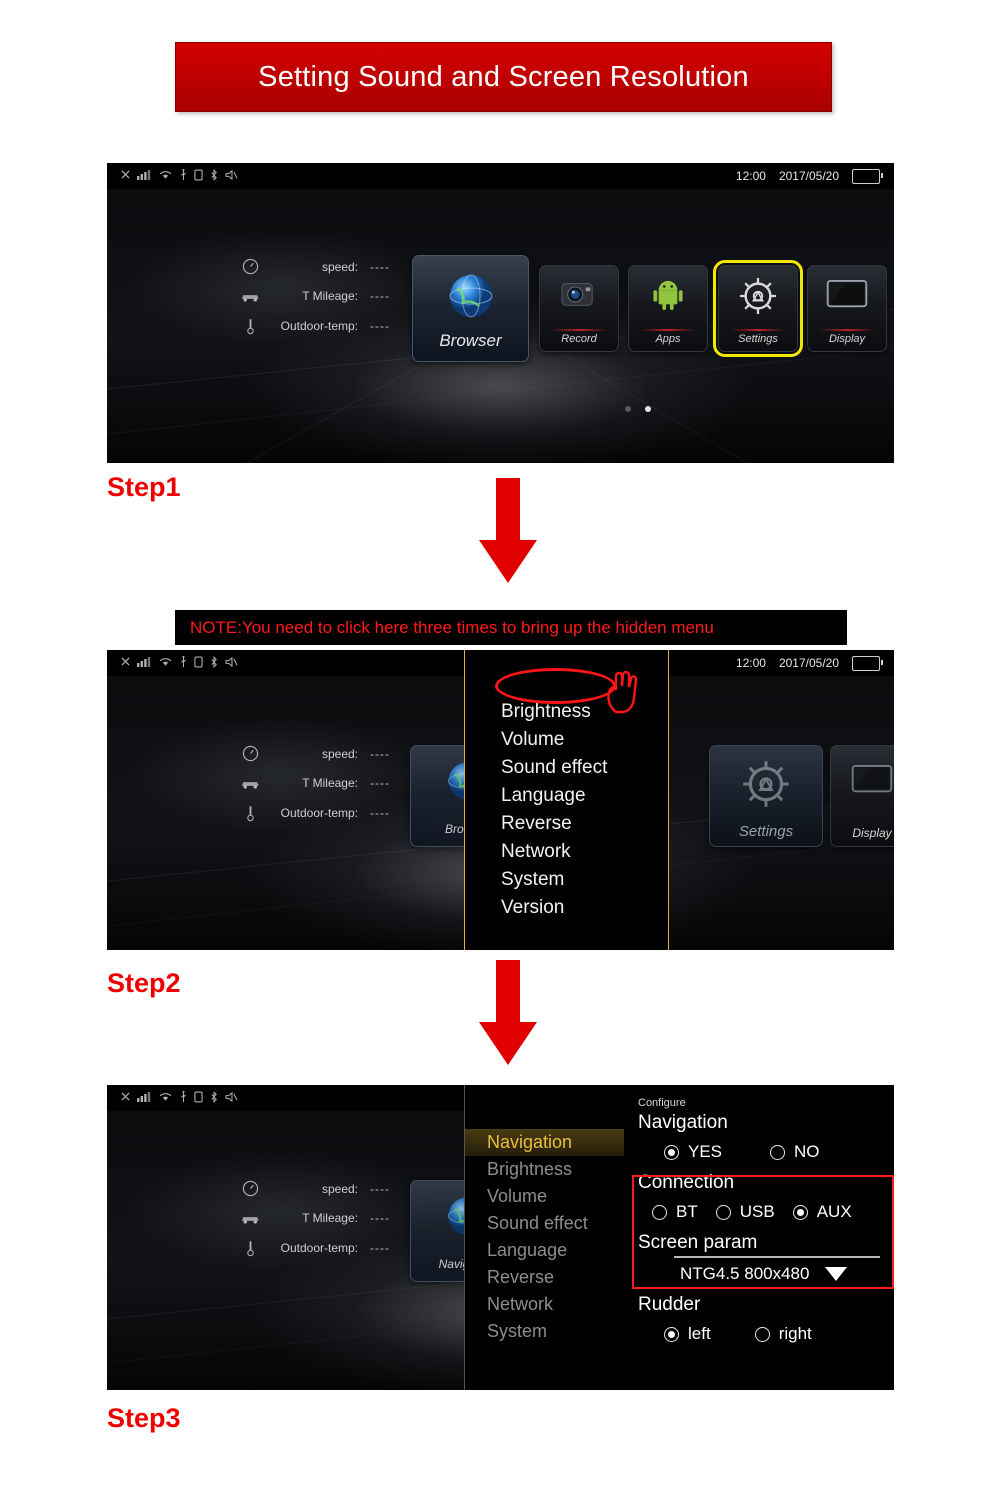 The width and height of the screenshot is (1000, 1500). Describe the element at coordinates (313, 1218) in the screenshot. I see `info-row-mileage-3: T Mileage: ----` at that location.